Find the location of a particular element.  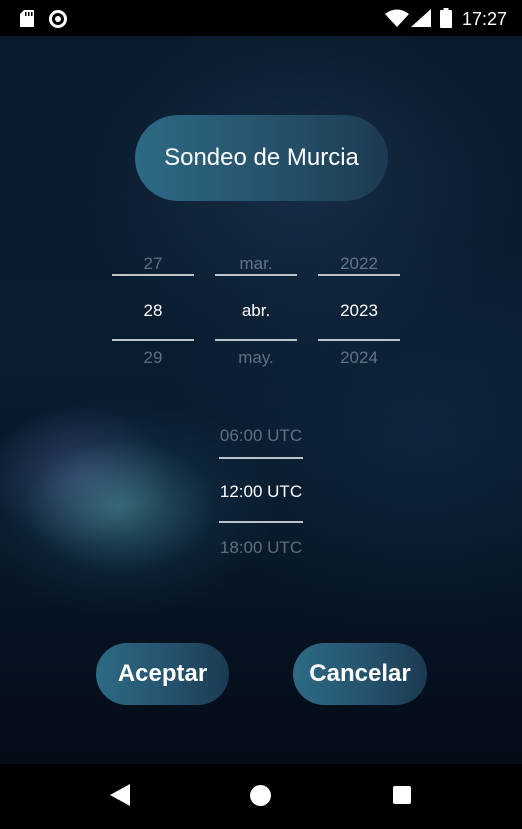

status-bar: 17:27 is located at coordinates (261, 18).